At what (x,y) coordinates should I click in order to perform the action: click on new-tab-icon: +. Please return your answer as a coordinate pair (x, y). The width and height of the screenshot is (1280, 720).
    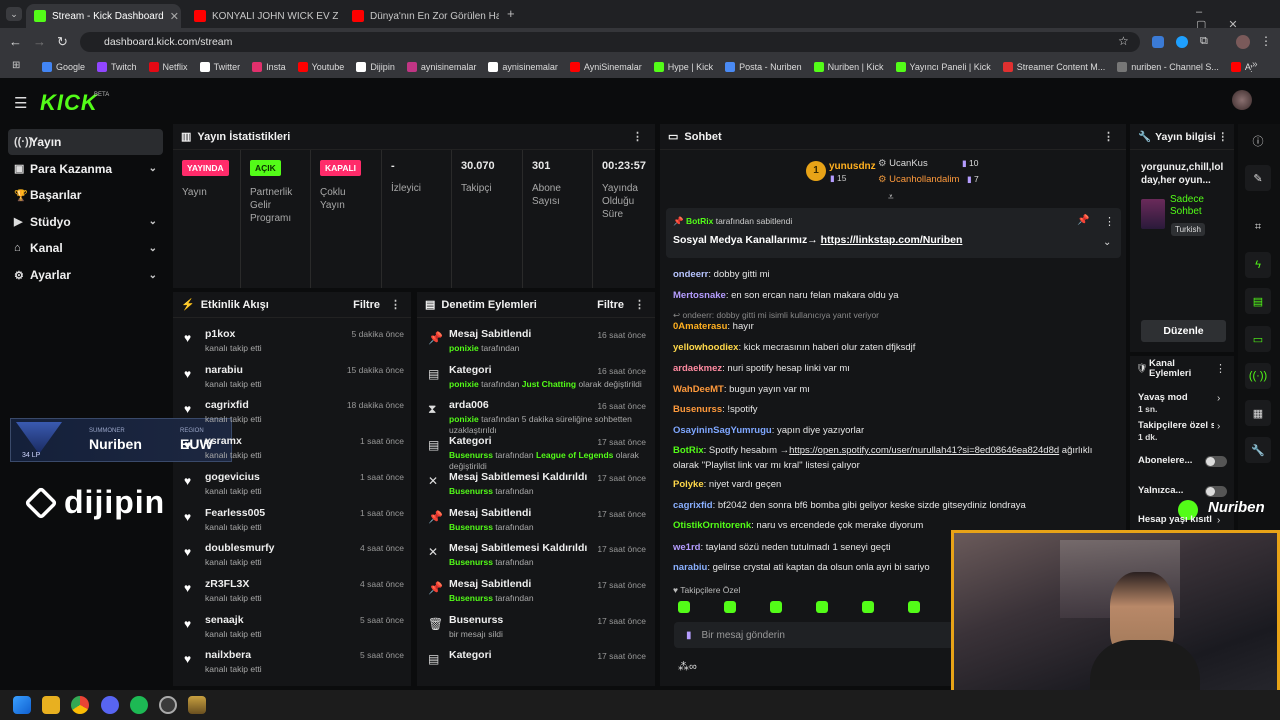
    Looking at the image, I should click on (511, 13).